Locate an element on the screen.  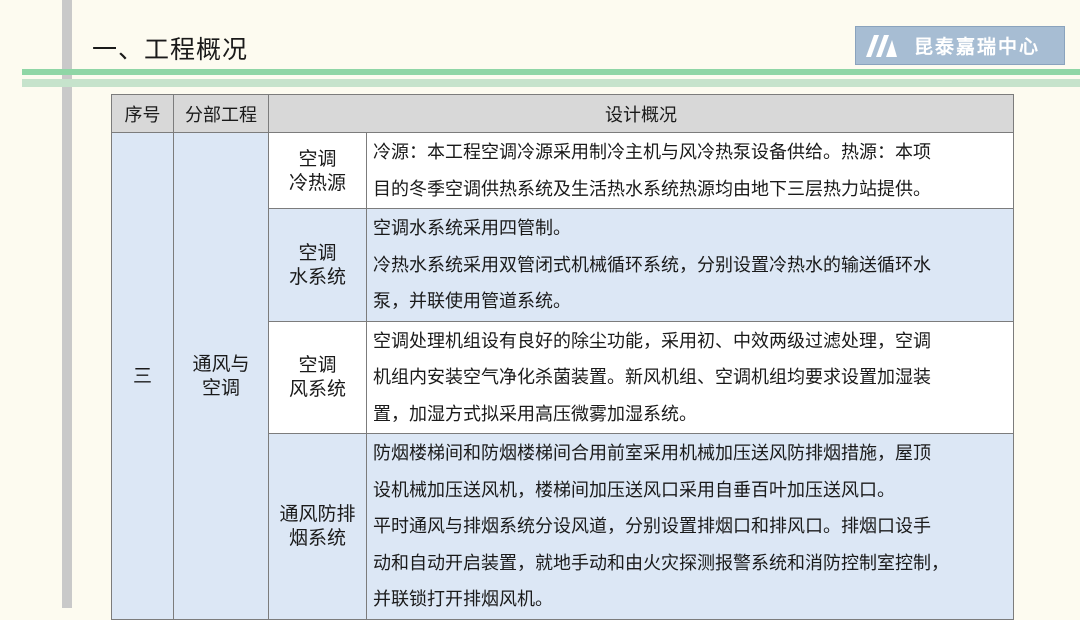
description-line: 设机械加压送风机，楼梯间加压送风口采用自垂百叶加压送风口。 is located at coordinates (634, 490).